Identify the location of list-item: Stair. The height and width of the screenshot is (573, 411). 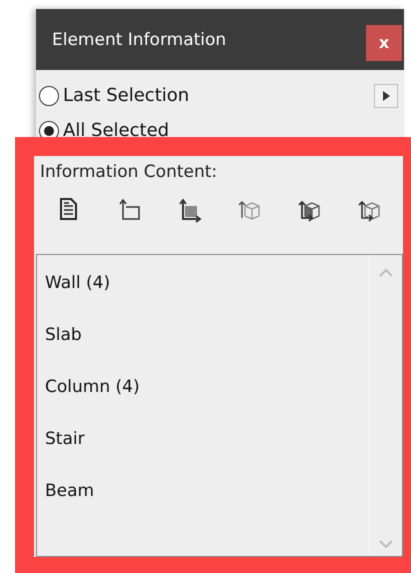
(203, 451).